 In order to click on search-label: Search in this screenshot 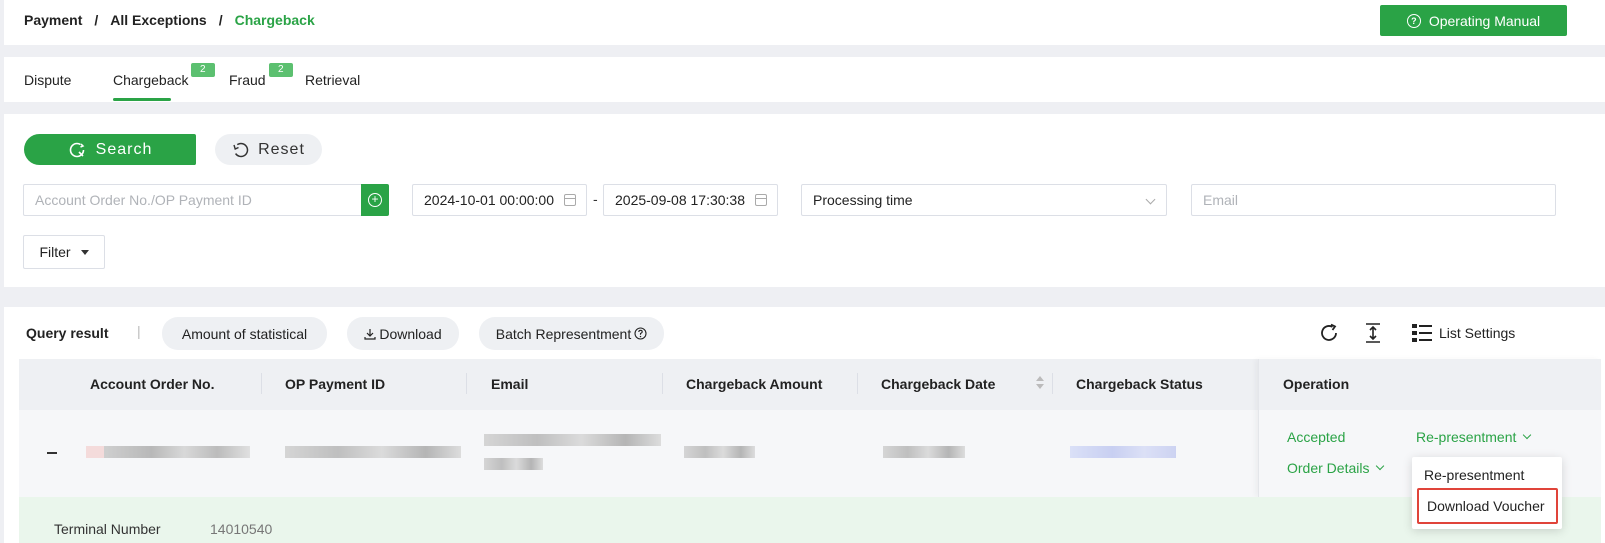, I will do `click(124, 149)`.